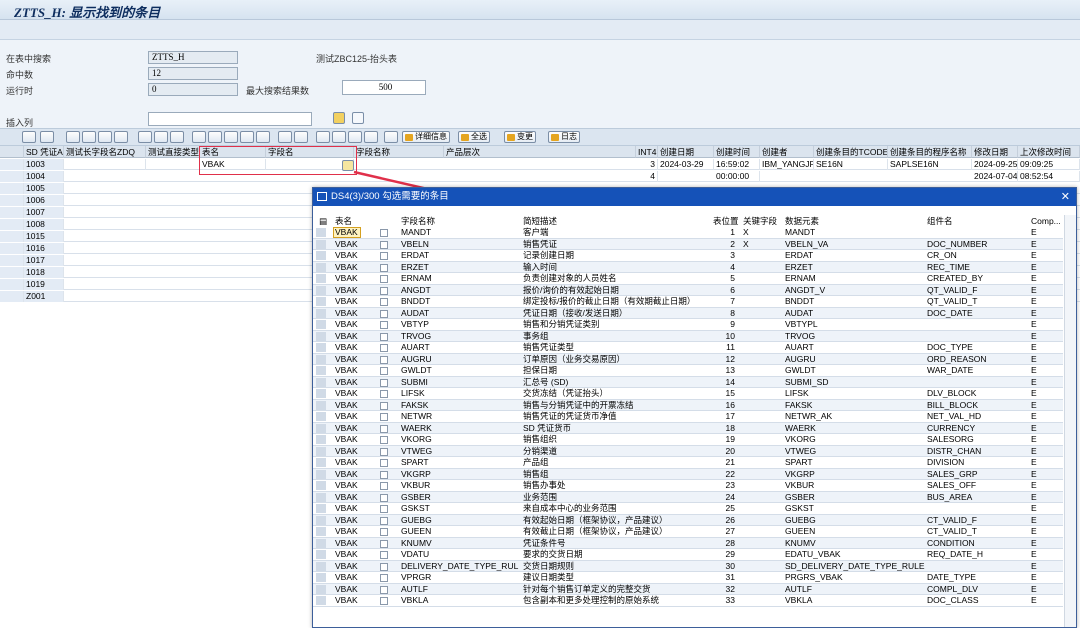 The image size is (1080, 628). What do you see at coordinates (12, 152) in the screenshot?
I see `row-selector-header` at bounding box center [12, 152].